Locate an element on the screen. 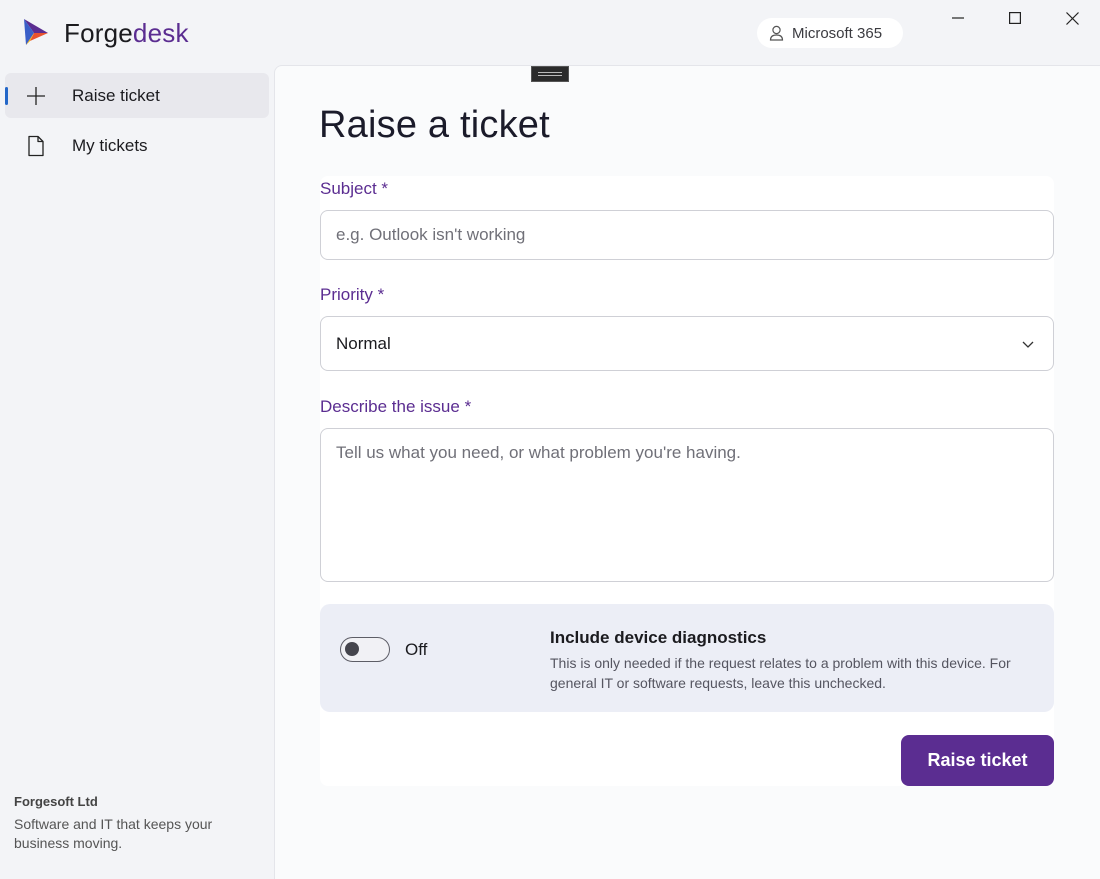  drag-handle is located at coordinates (550, 74).